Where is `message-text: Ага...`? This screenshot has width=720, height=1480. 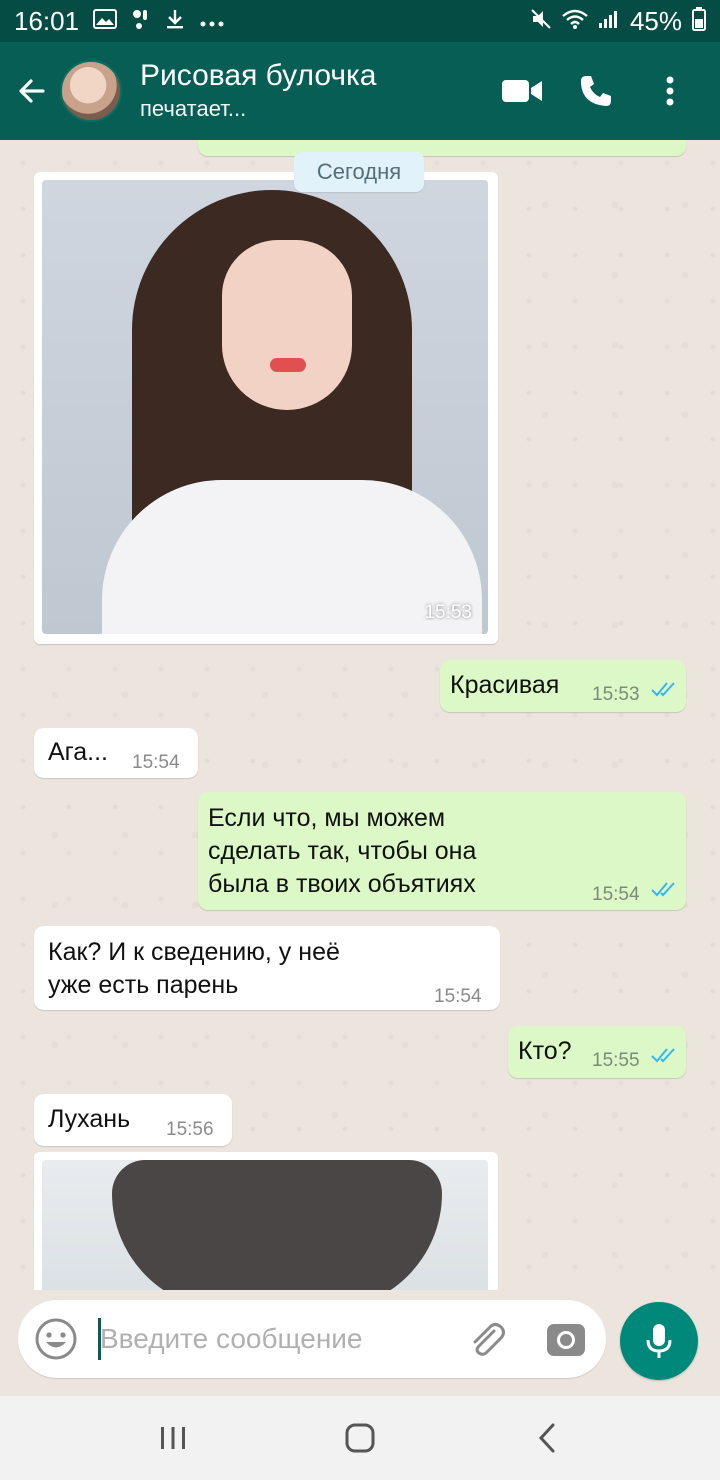 message-text: Ага... is located at coordinates (78, 752).